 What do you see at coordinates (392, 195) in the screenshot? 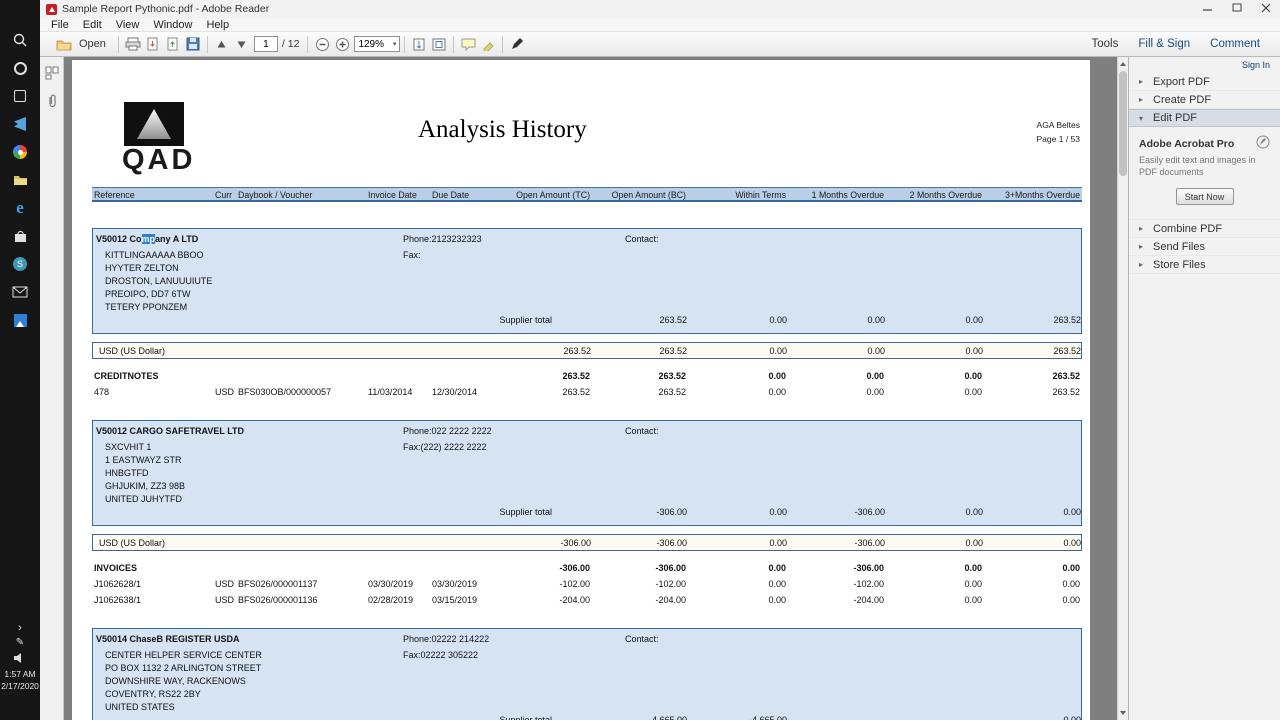
I see `column-header: Invoice Date` at bounding box center [392, 195].